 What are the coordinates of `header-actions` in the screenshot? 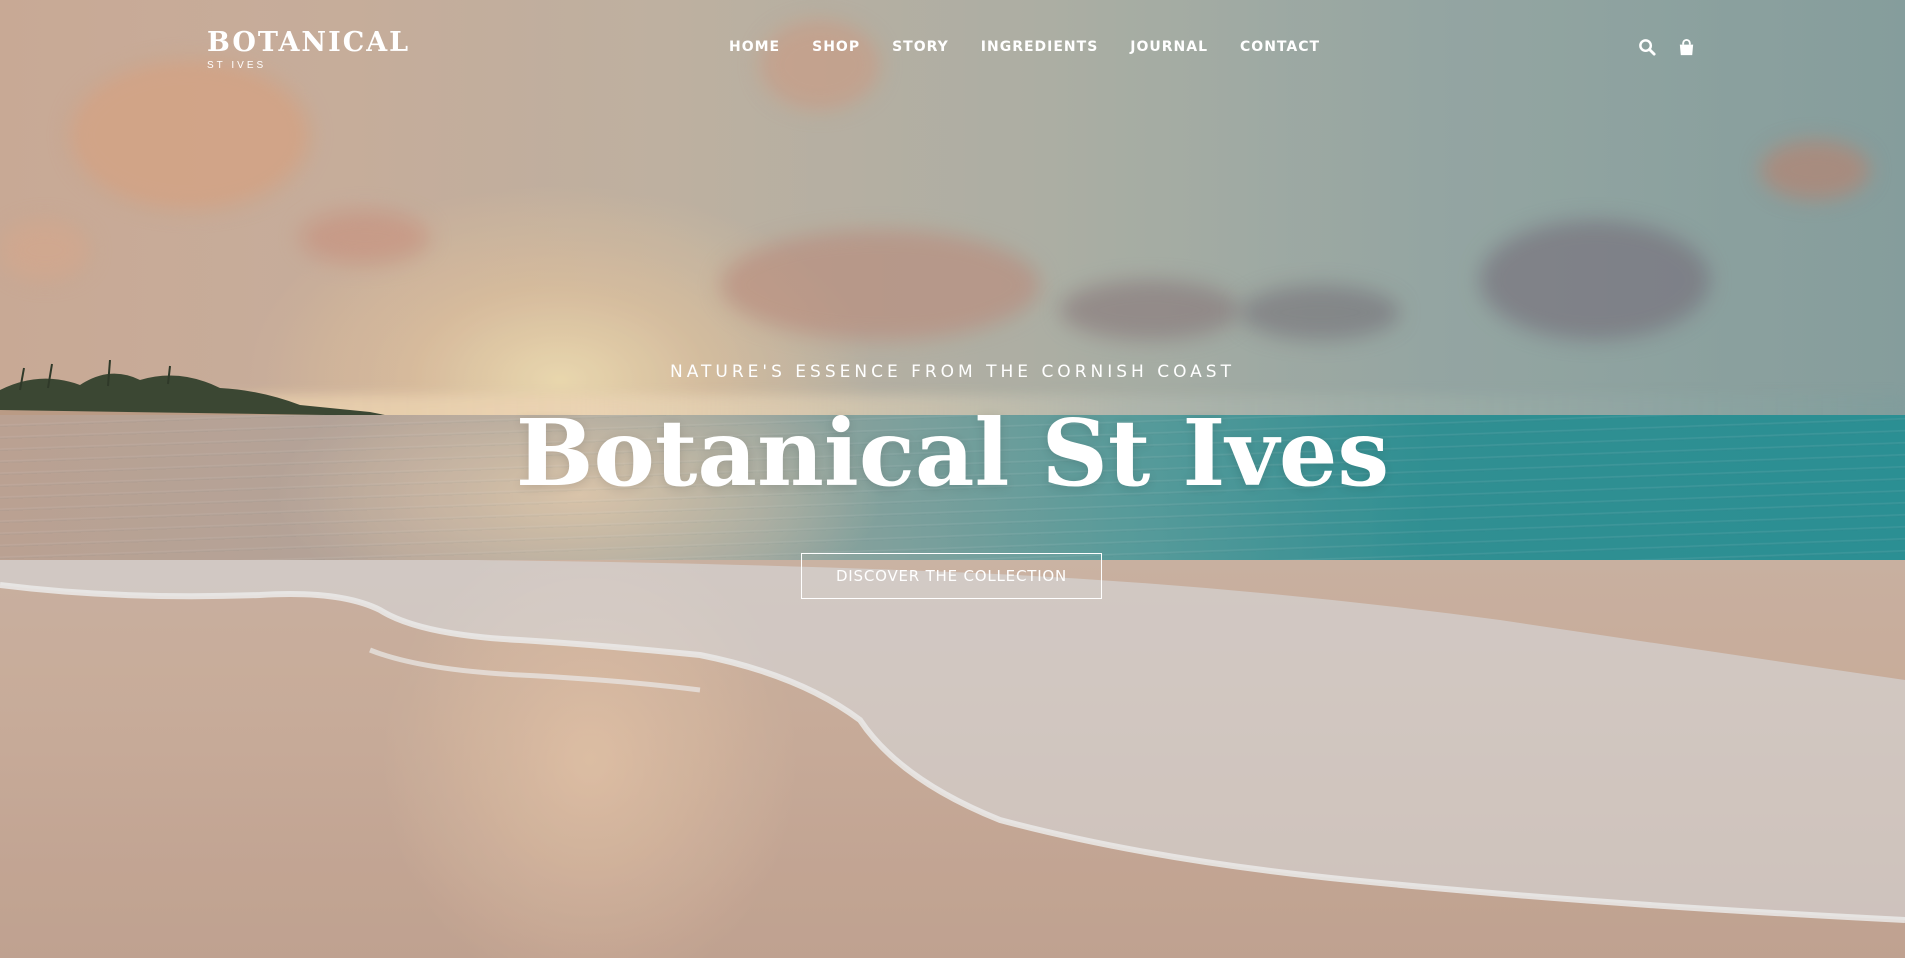 It's located at (1667, 47).